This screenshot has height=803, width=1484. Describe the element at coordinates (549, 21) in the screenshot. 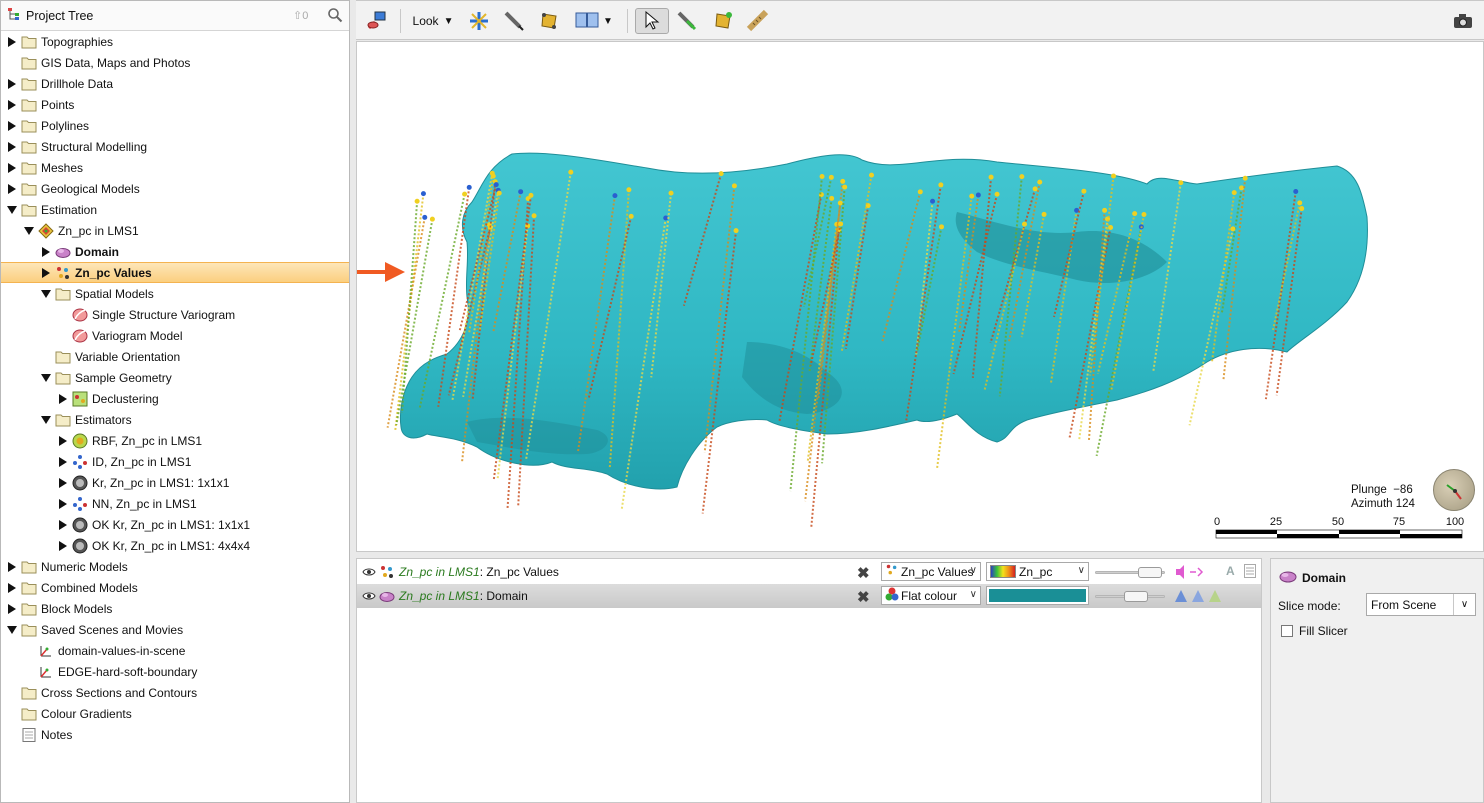

I see `draw-polyline-icon` at that location.